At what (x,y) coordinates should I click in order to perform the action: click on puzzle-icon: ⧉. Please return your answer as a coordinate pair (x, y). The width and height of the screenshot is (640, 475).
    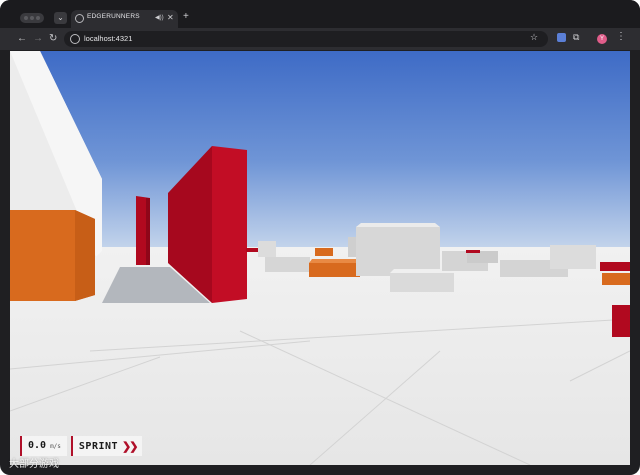
    Looking at the image, I should click on (576, 37).